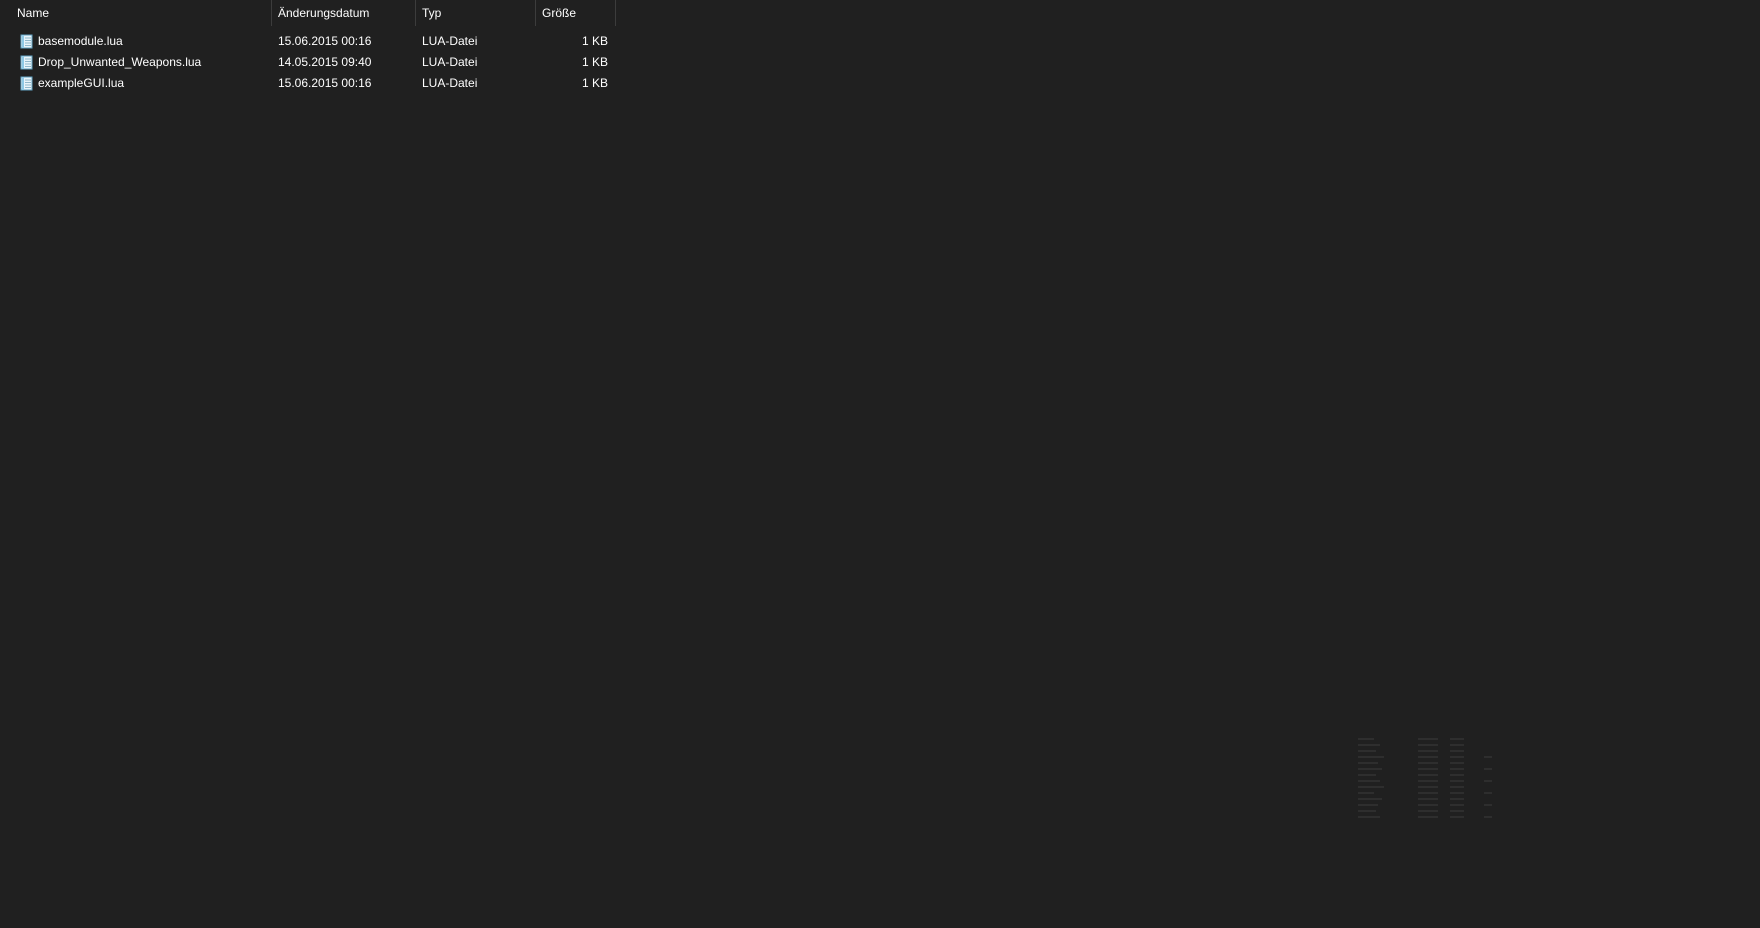  I want to click on column-header-type-label: Typ, so click(432, 13).